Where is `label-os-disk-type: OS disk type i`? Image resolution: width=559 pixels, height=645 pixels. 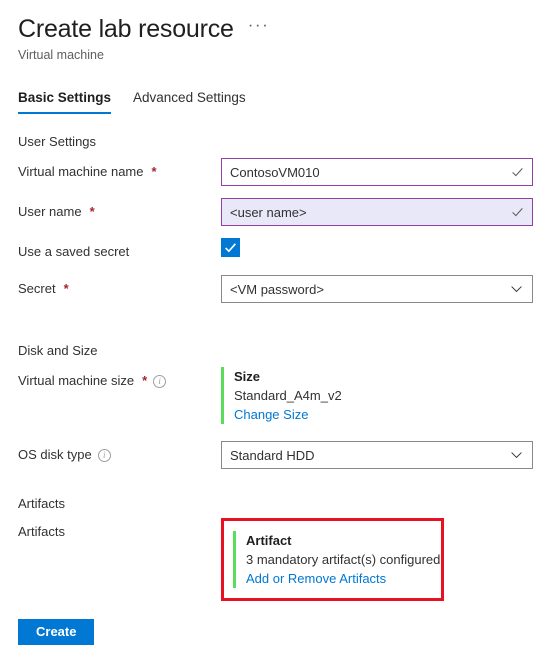
label-os-disk-type: OS disk type i is located at coordinates (119, 452).